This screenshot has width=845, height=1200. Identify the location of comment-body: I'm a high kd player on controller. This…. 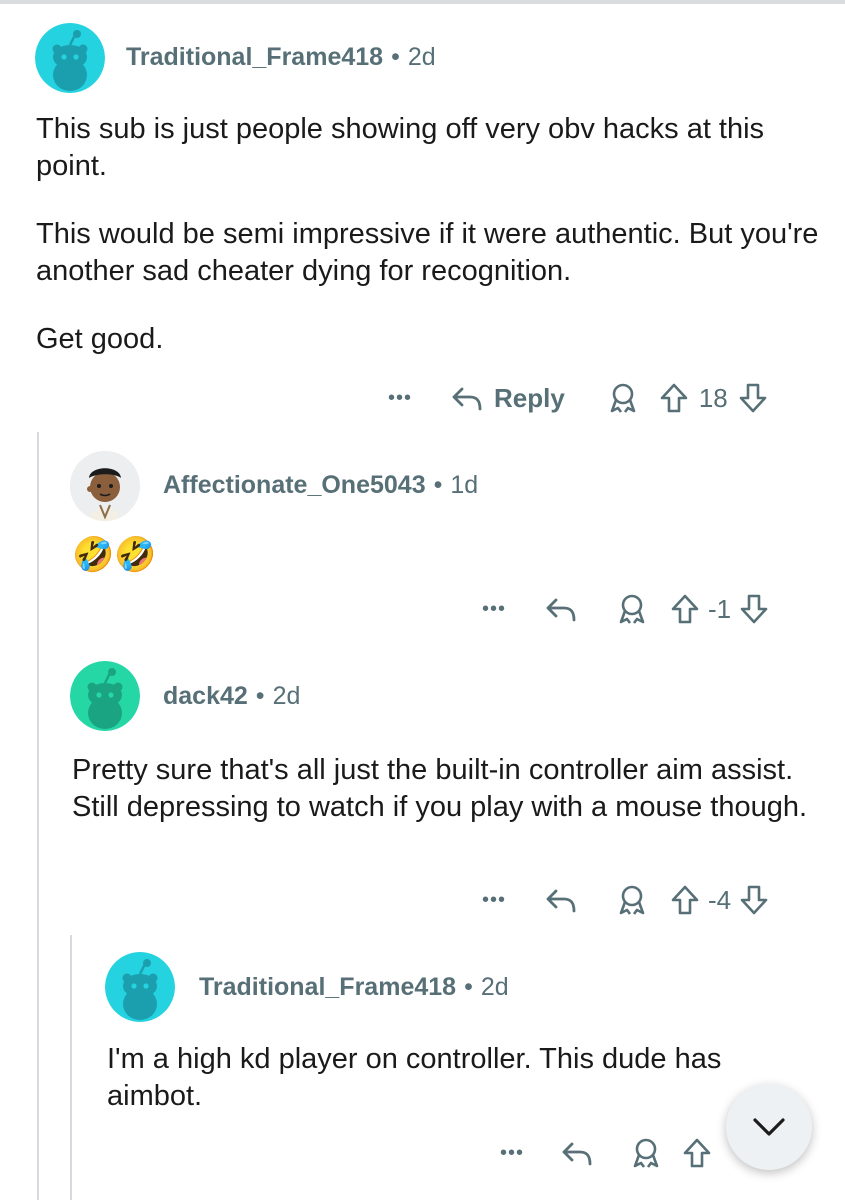
(464, 1093).